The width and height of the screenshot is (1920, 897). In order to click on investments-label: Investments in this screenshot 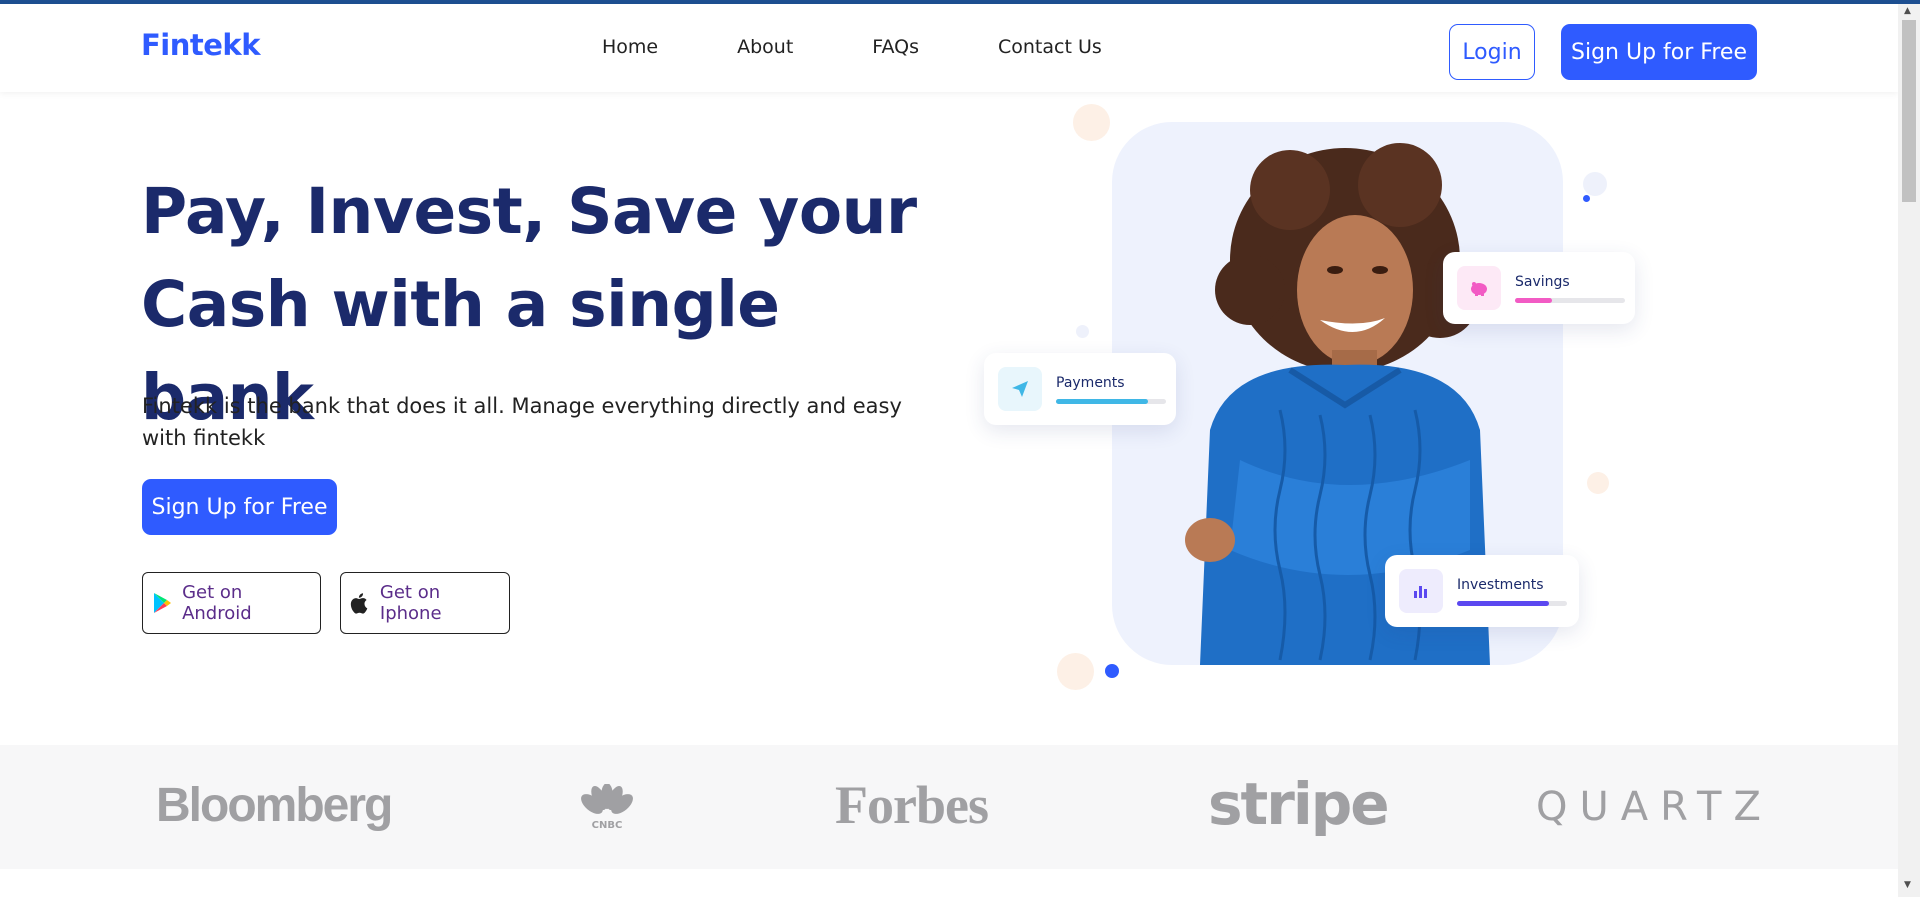, I will do `click(1500, 584)`.